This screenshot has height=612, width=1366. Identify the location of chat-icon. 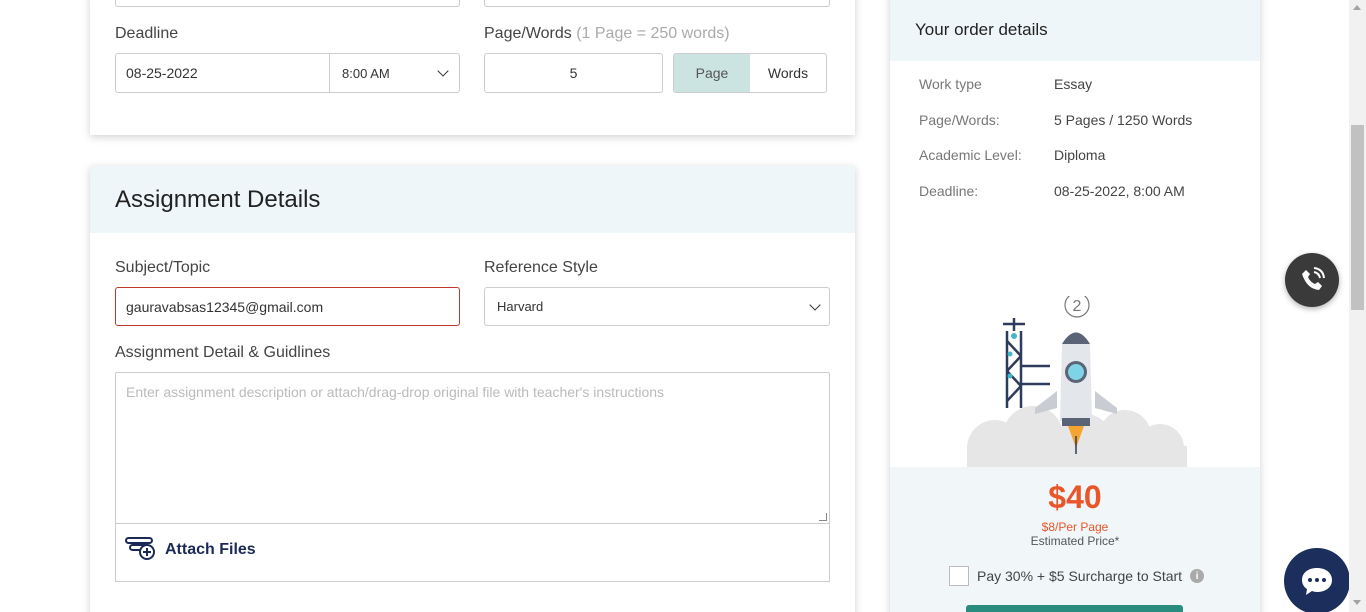
(1317, 581).